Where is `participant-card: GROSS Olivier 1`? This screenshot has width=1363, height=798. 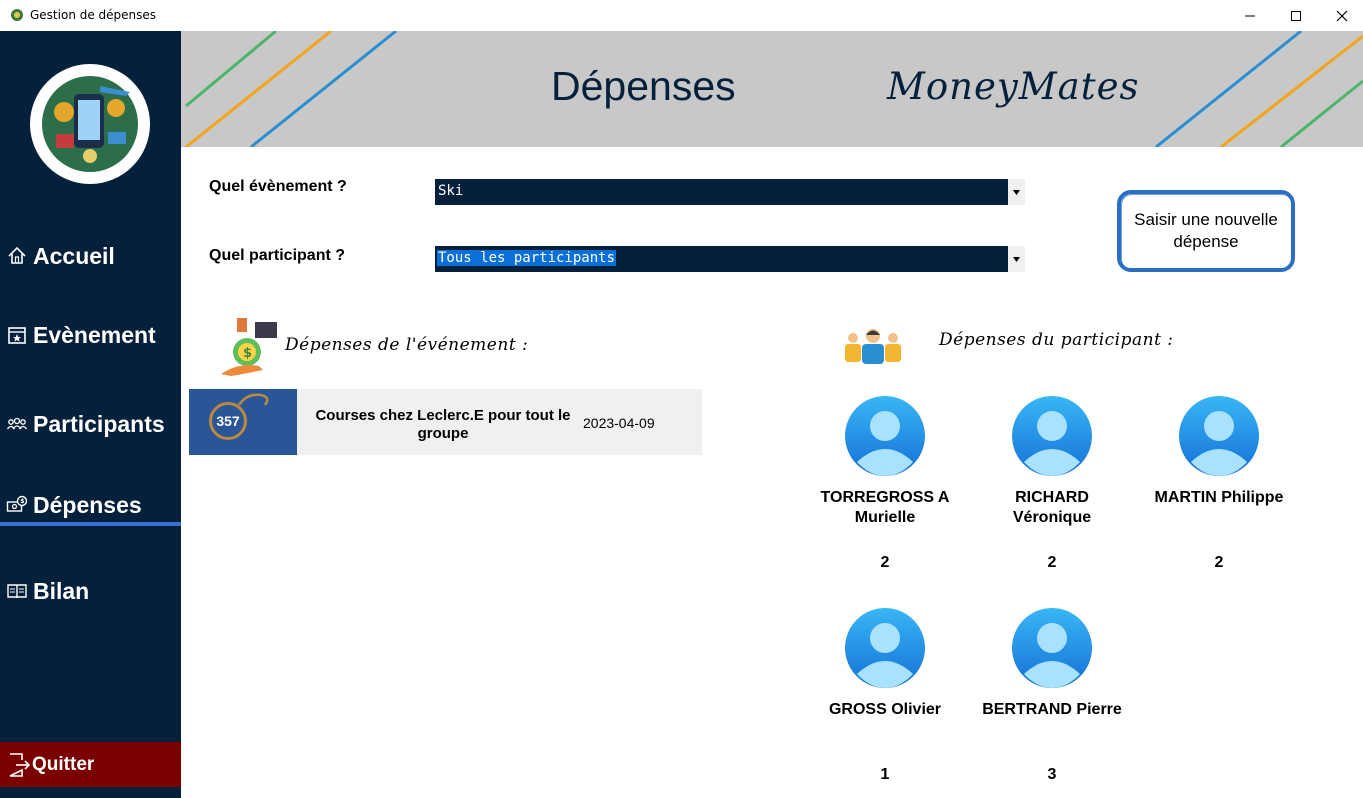
participant-card: GROSS Olivier 1 is located at coordinates (885, 703).